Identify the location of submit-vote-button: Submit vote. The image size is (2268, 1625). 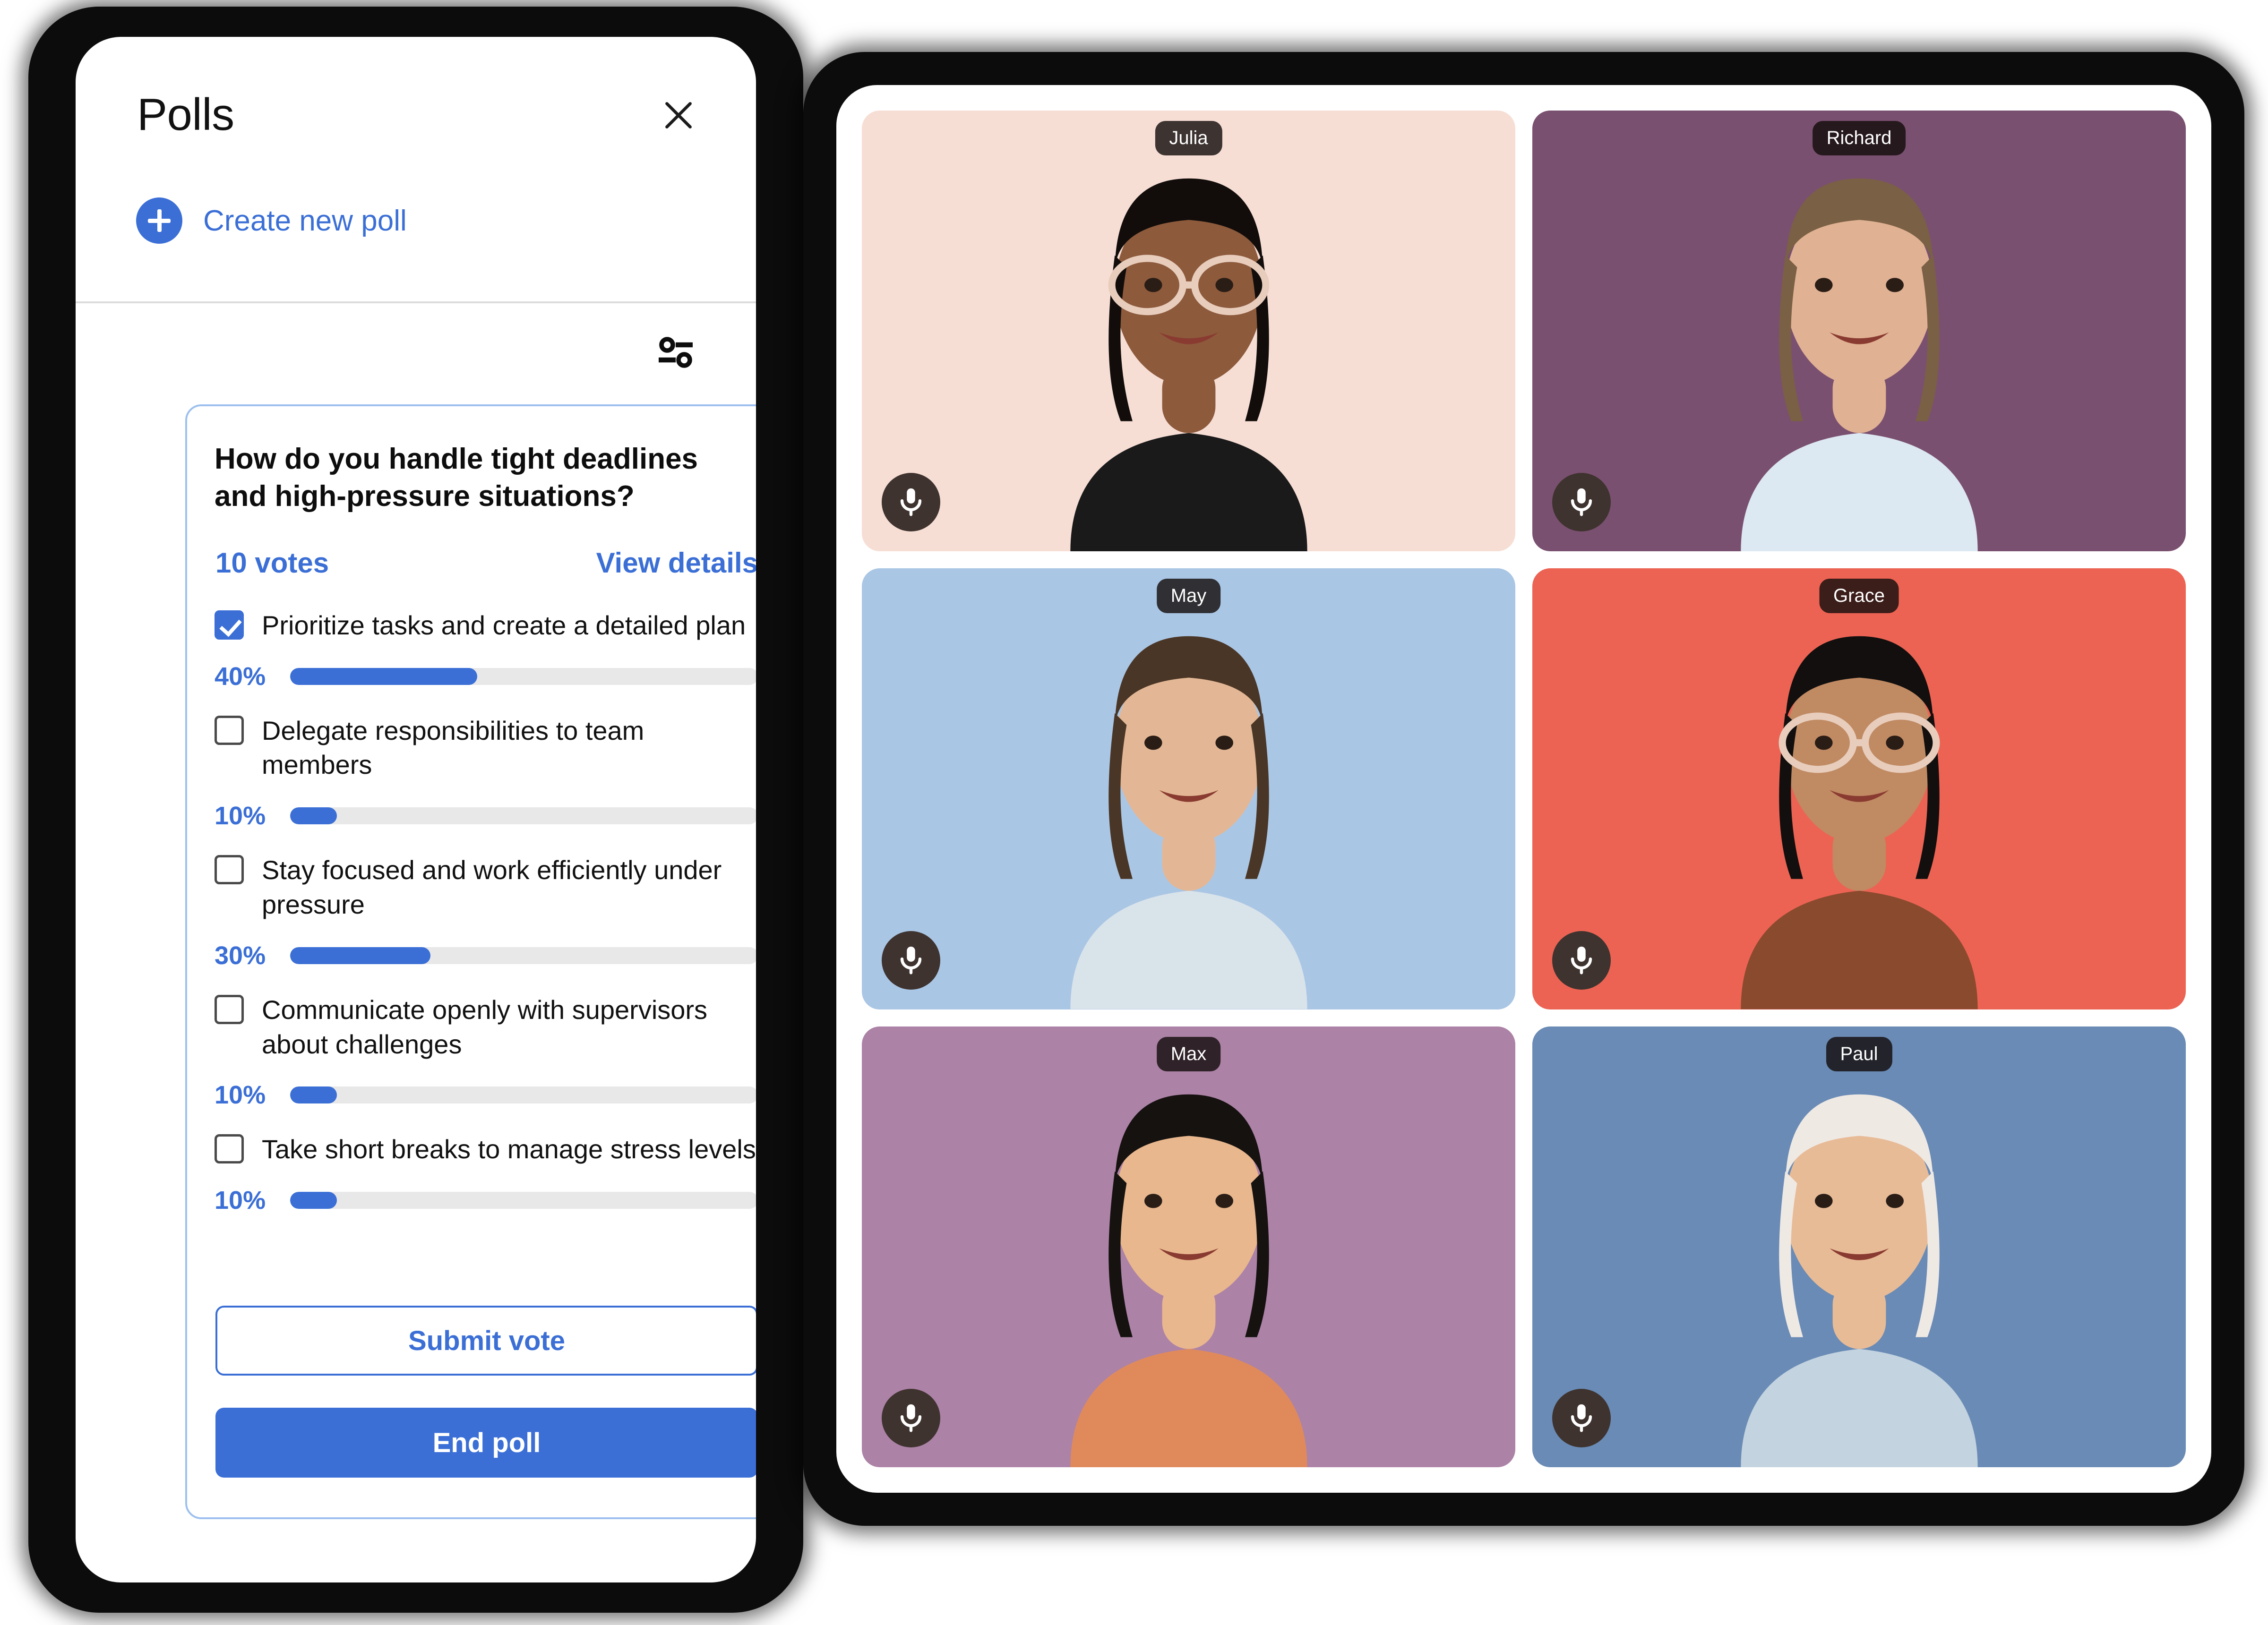
(485, 1341).